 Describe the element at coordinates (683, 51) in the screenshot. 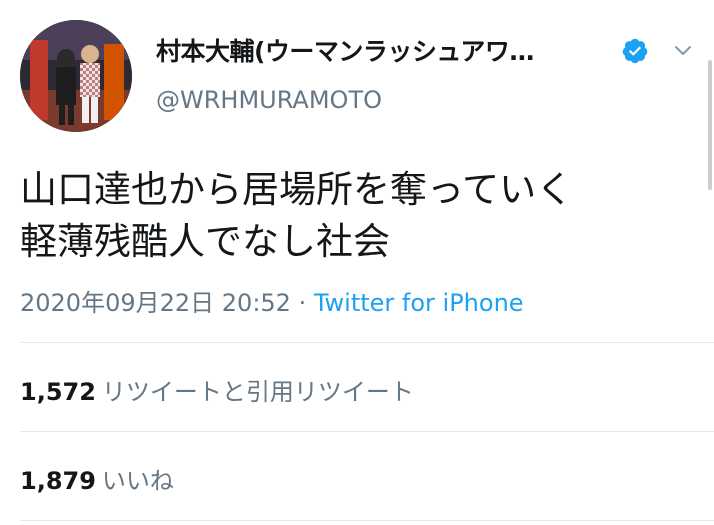

I see `chevron-down-icon` at that location.